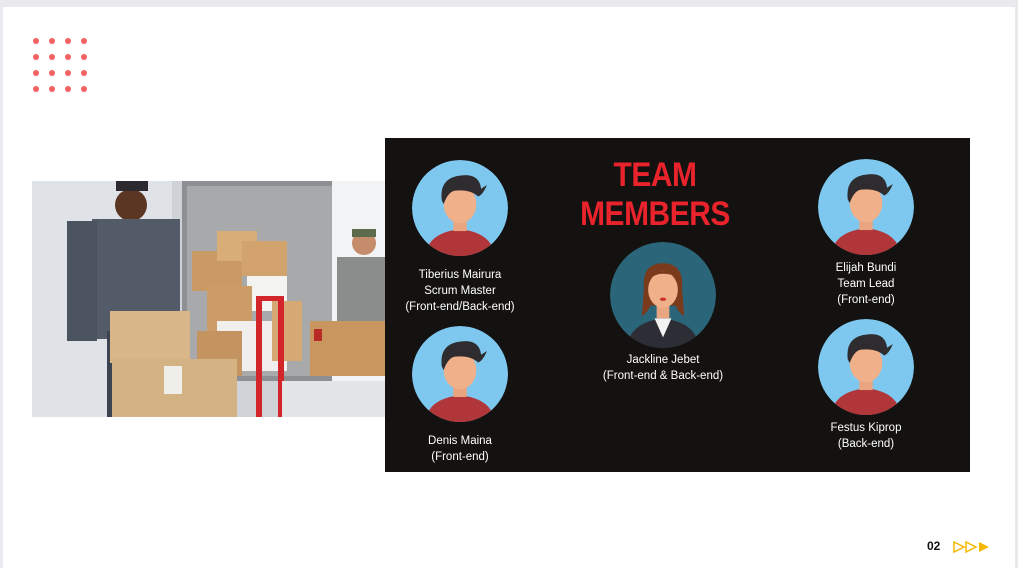  What do you see at coordinates (655, 194) in the screenshot?
I see `panel-title: TEAM MEMBERS` at bounding box center [655, 194].